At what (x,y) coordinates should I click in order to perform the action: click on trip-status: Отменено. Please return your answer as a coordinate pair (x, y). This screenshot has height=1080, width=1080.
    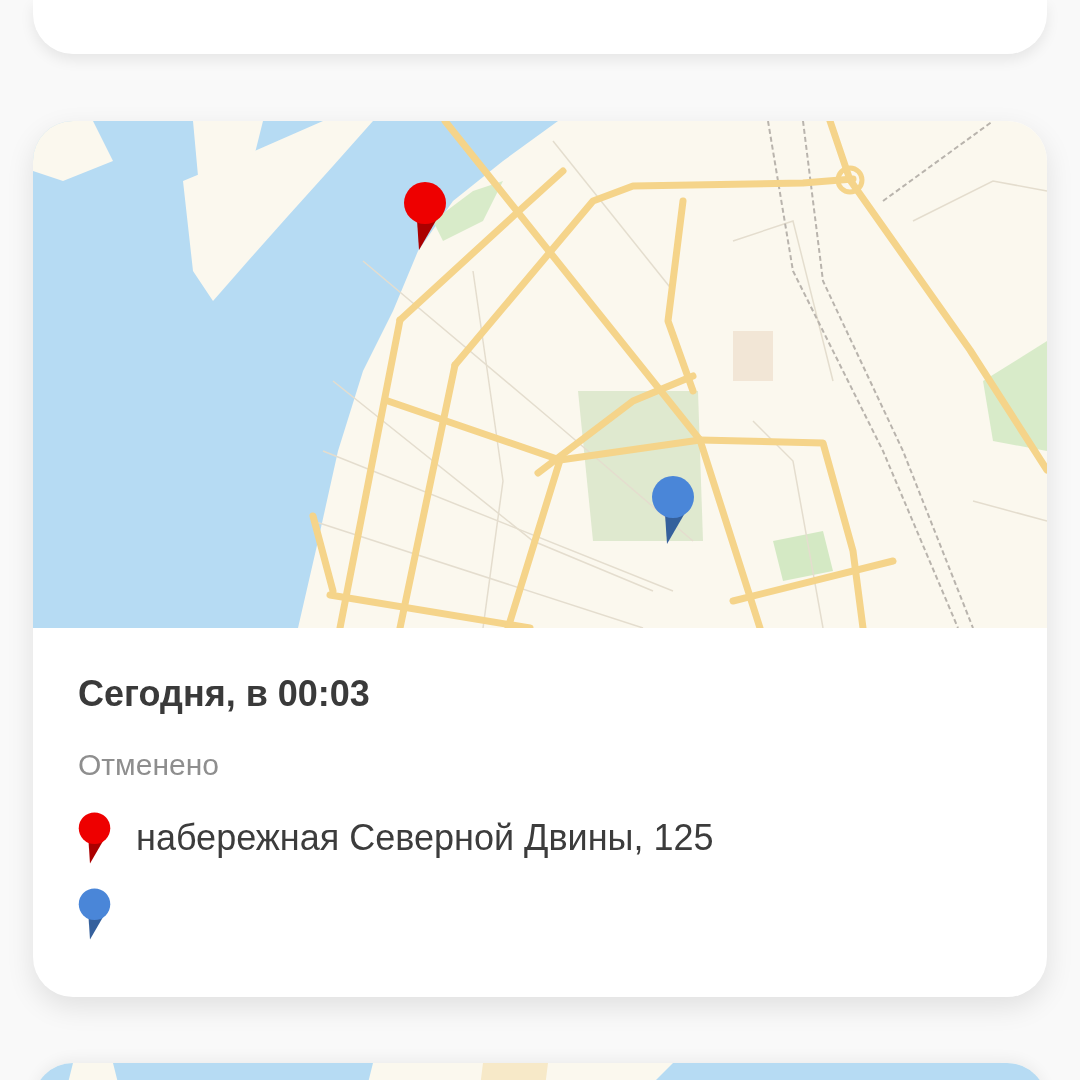
    Looking at the image, I should click on (149, 765).